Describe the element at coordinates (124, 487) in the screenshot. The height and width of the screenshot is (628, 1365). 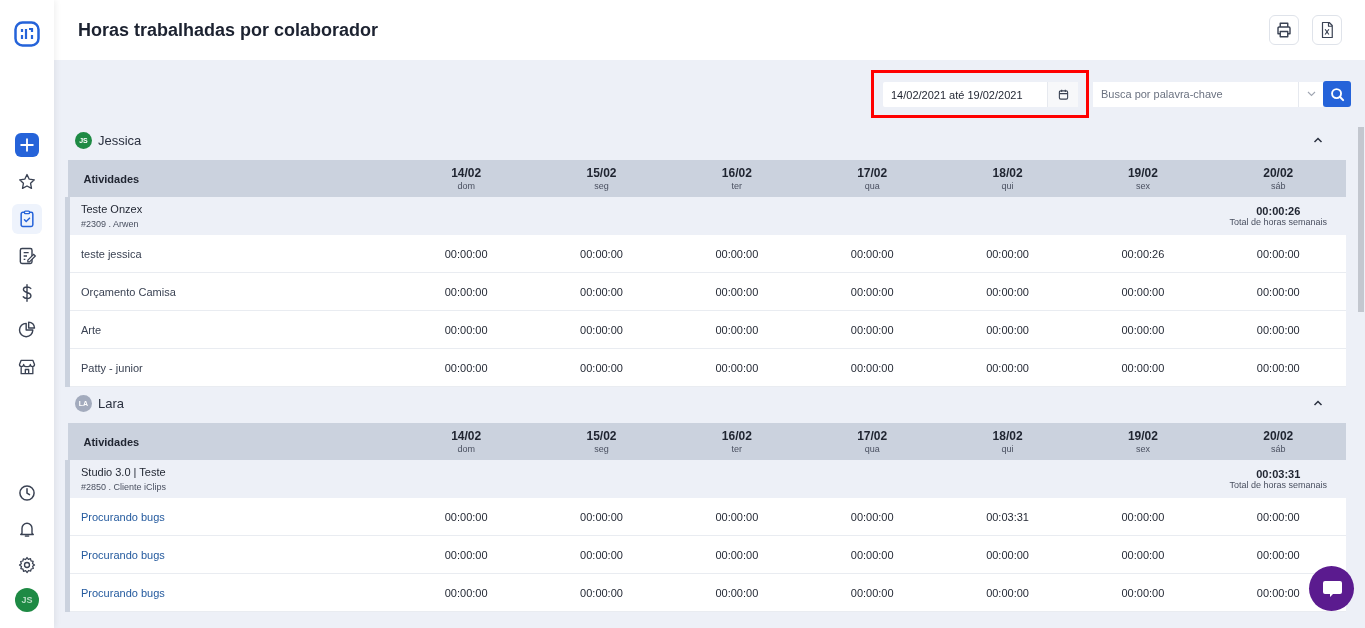
I see `project-meta: #2850 . Cliente iClips` at that location.